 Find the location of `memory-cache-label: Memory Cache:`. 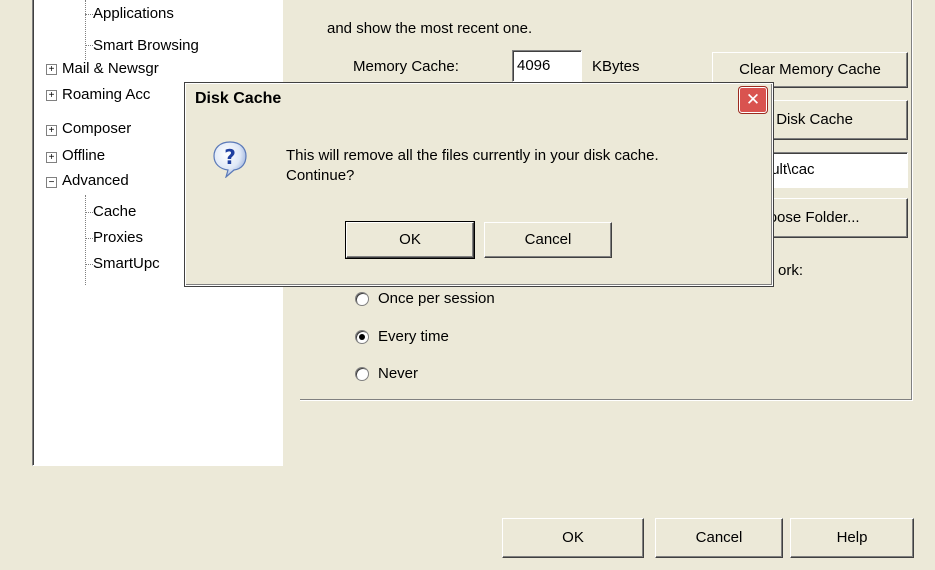

memory-cache-label: Memory Cache: is located at coordinates (406, 66).